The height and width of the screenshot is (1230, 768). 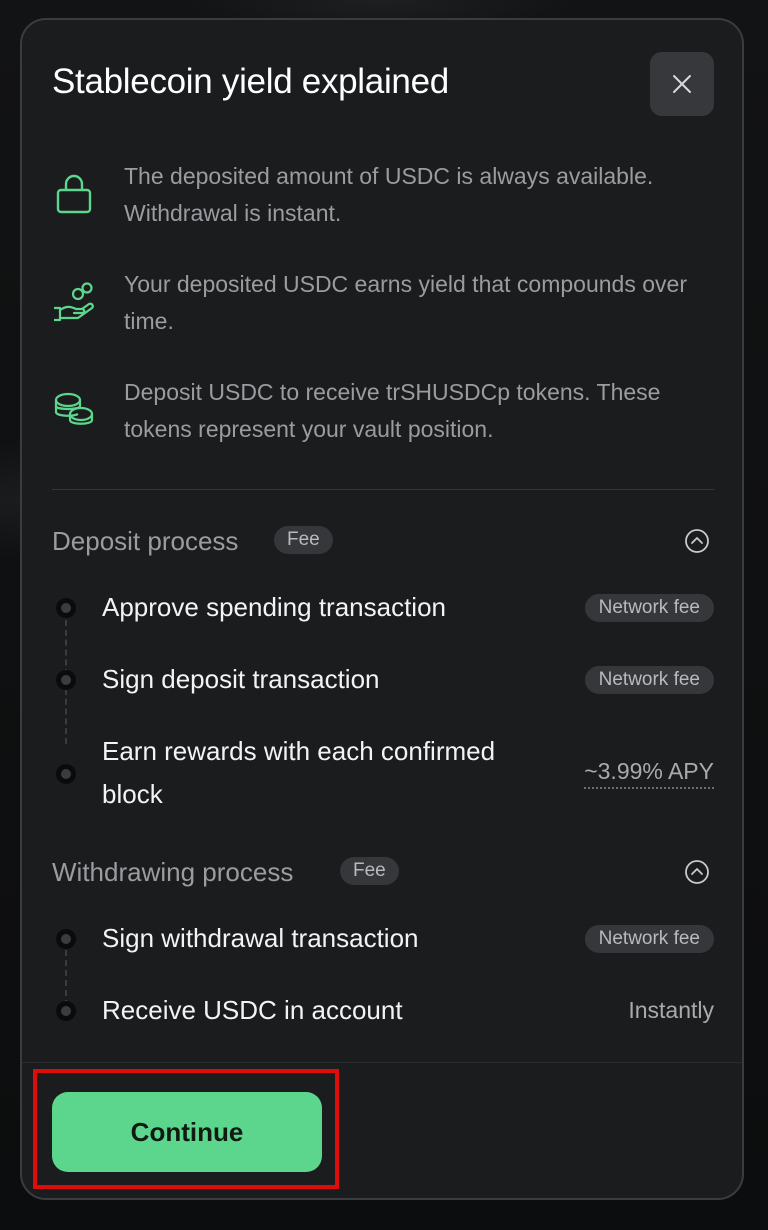 I want to click on highlight-box, so click(x=186, y=1129).